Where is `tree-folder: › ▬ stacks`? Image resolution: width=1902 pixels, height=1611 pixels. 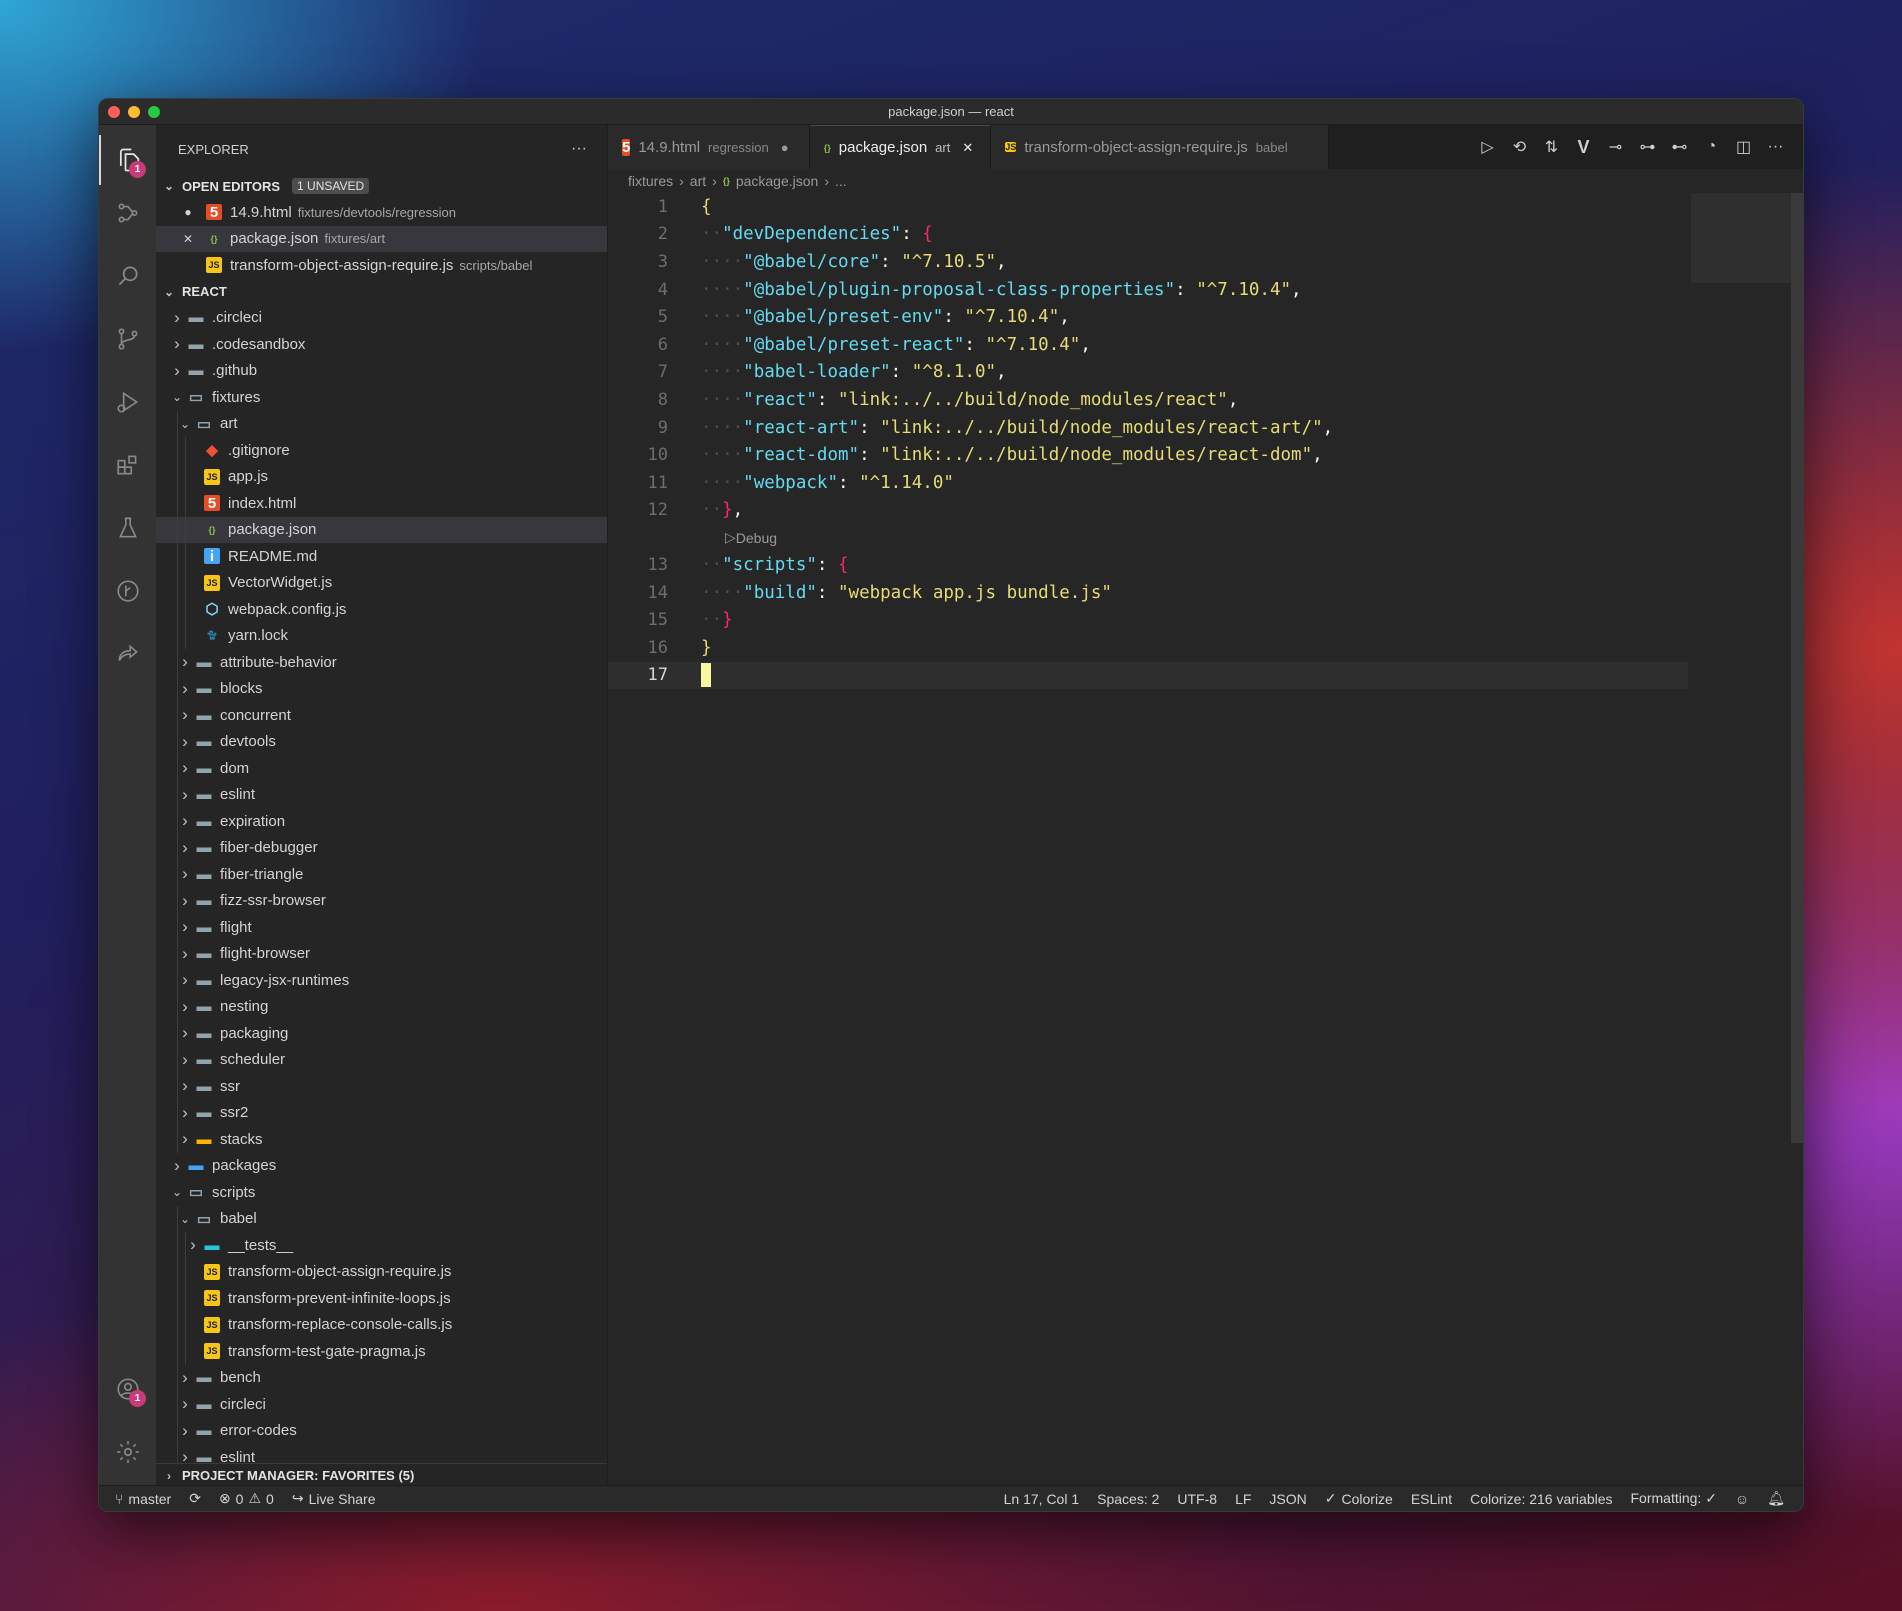 tree-folder: › ▬ stacks is located at coordinates (381, 1139).